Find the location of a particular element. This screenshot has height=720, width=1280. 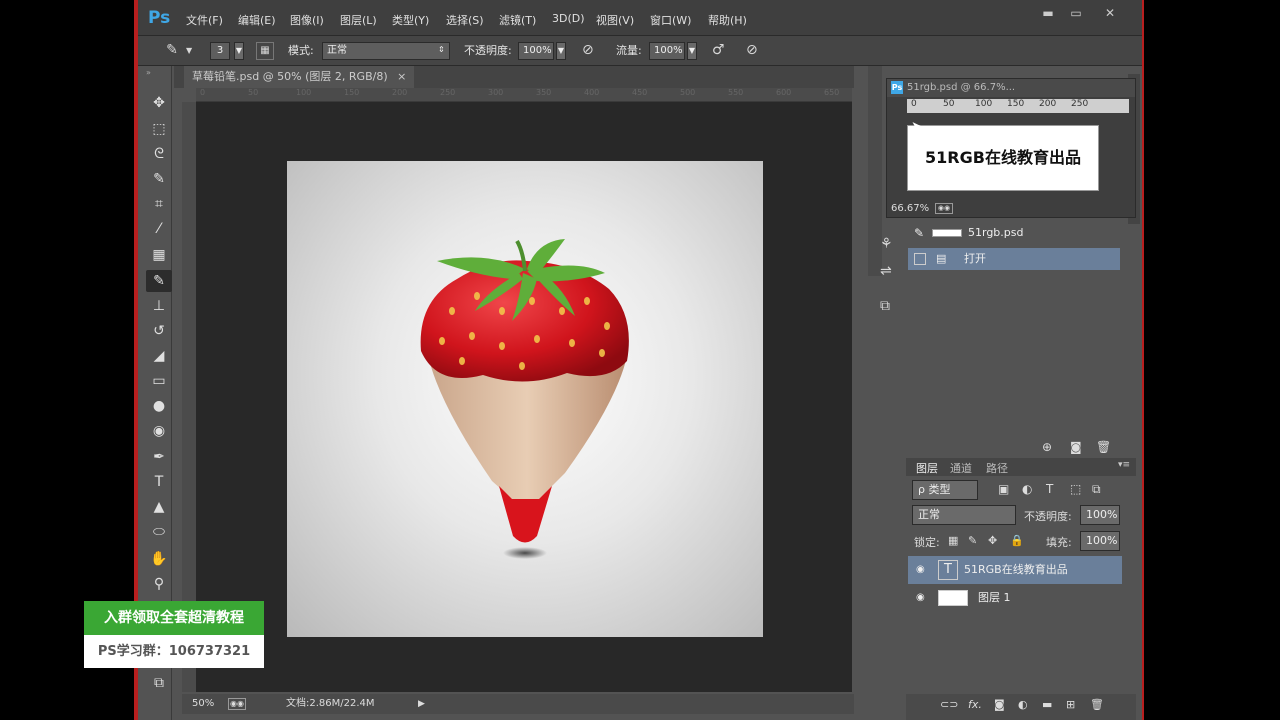

shape-tool-icon: ⬭ is located at coordinates (159, 532).